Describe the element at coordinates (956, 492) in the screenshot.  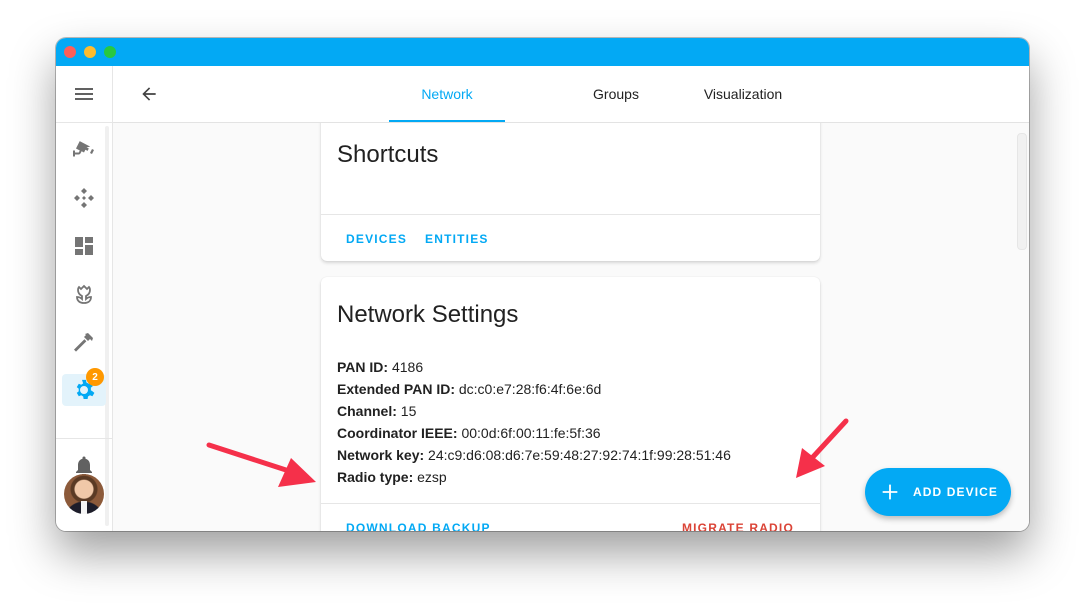
I see `add-device-label: ADD DEVICE` at that location.